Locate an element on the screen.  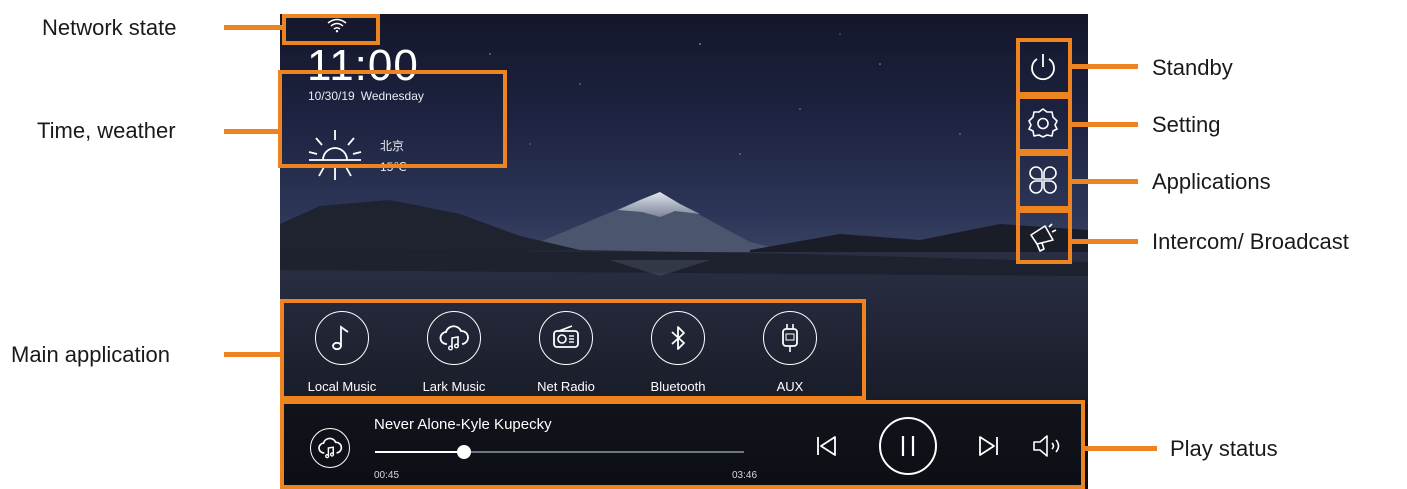
callout-main-application: Main application is located at coordinates (90, 354).